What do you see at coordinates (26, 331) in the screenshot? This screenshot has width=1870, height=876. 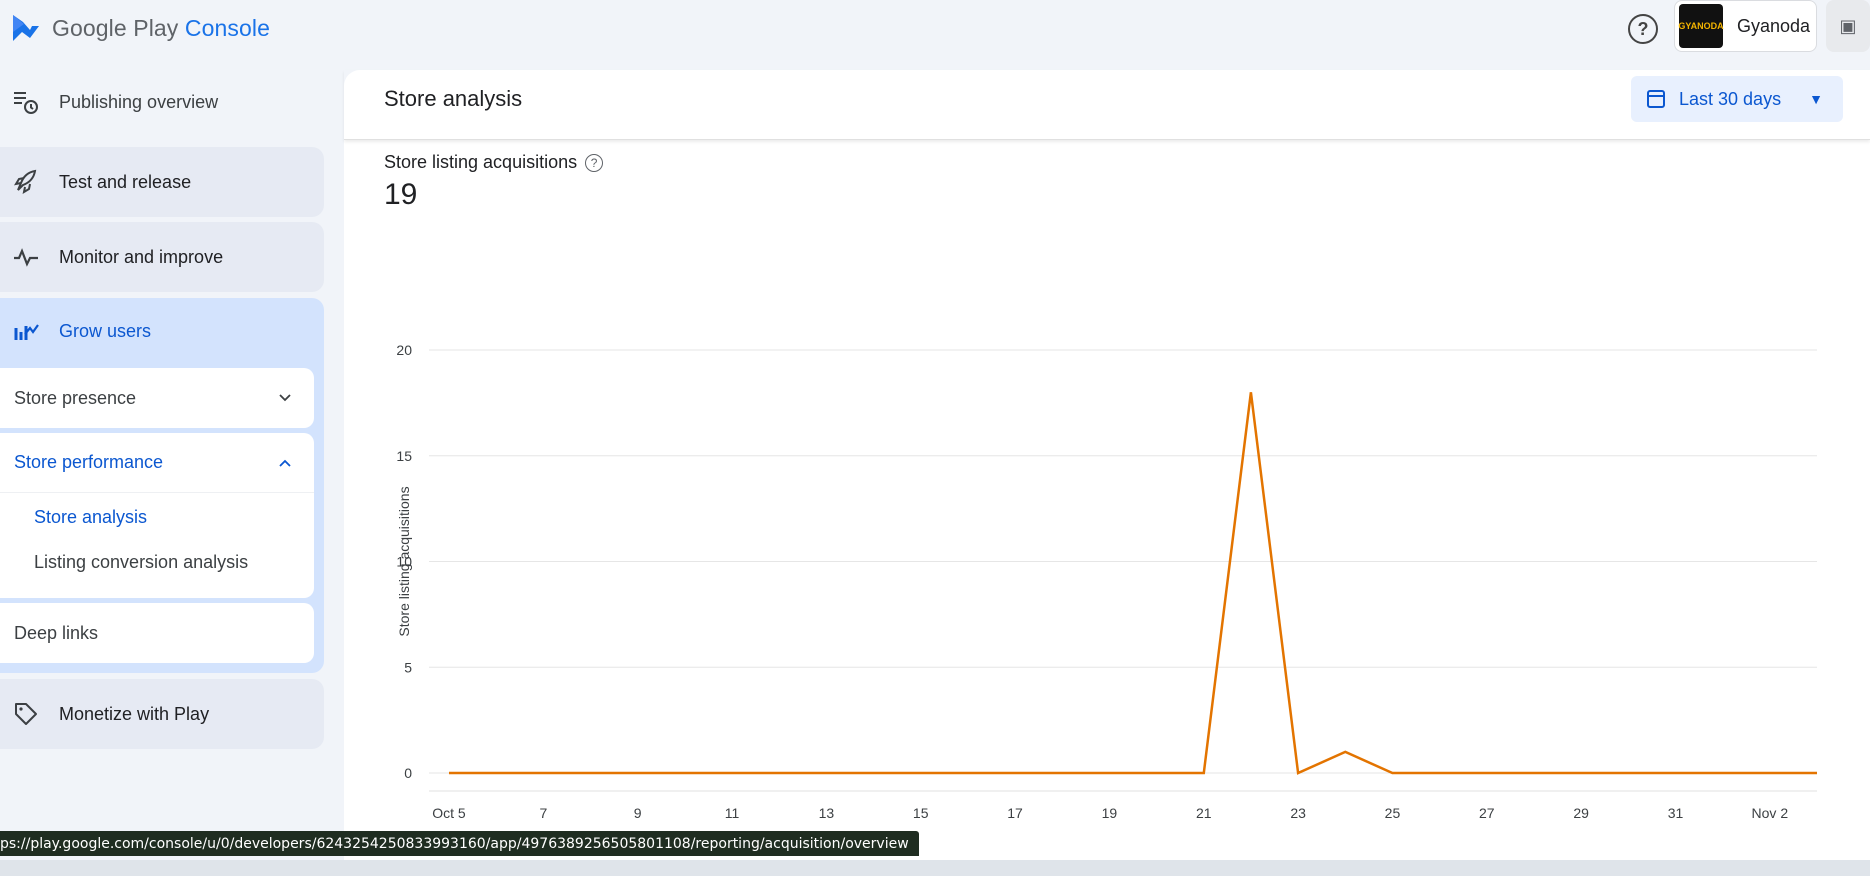 I see `grow-chart-icon` at bounding box center [26, 331].